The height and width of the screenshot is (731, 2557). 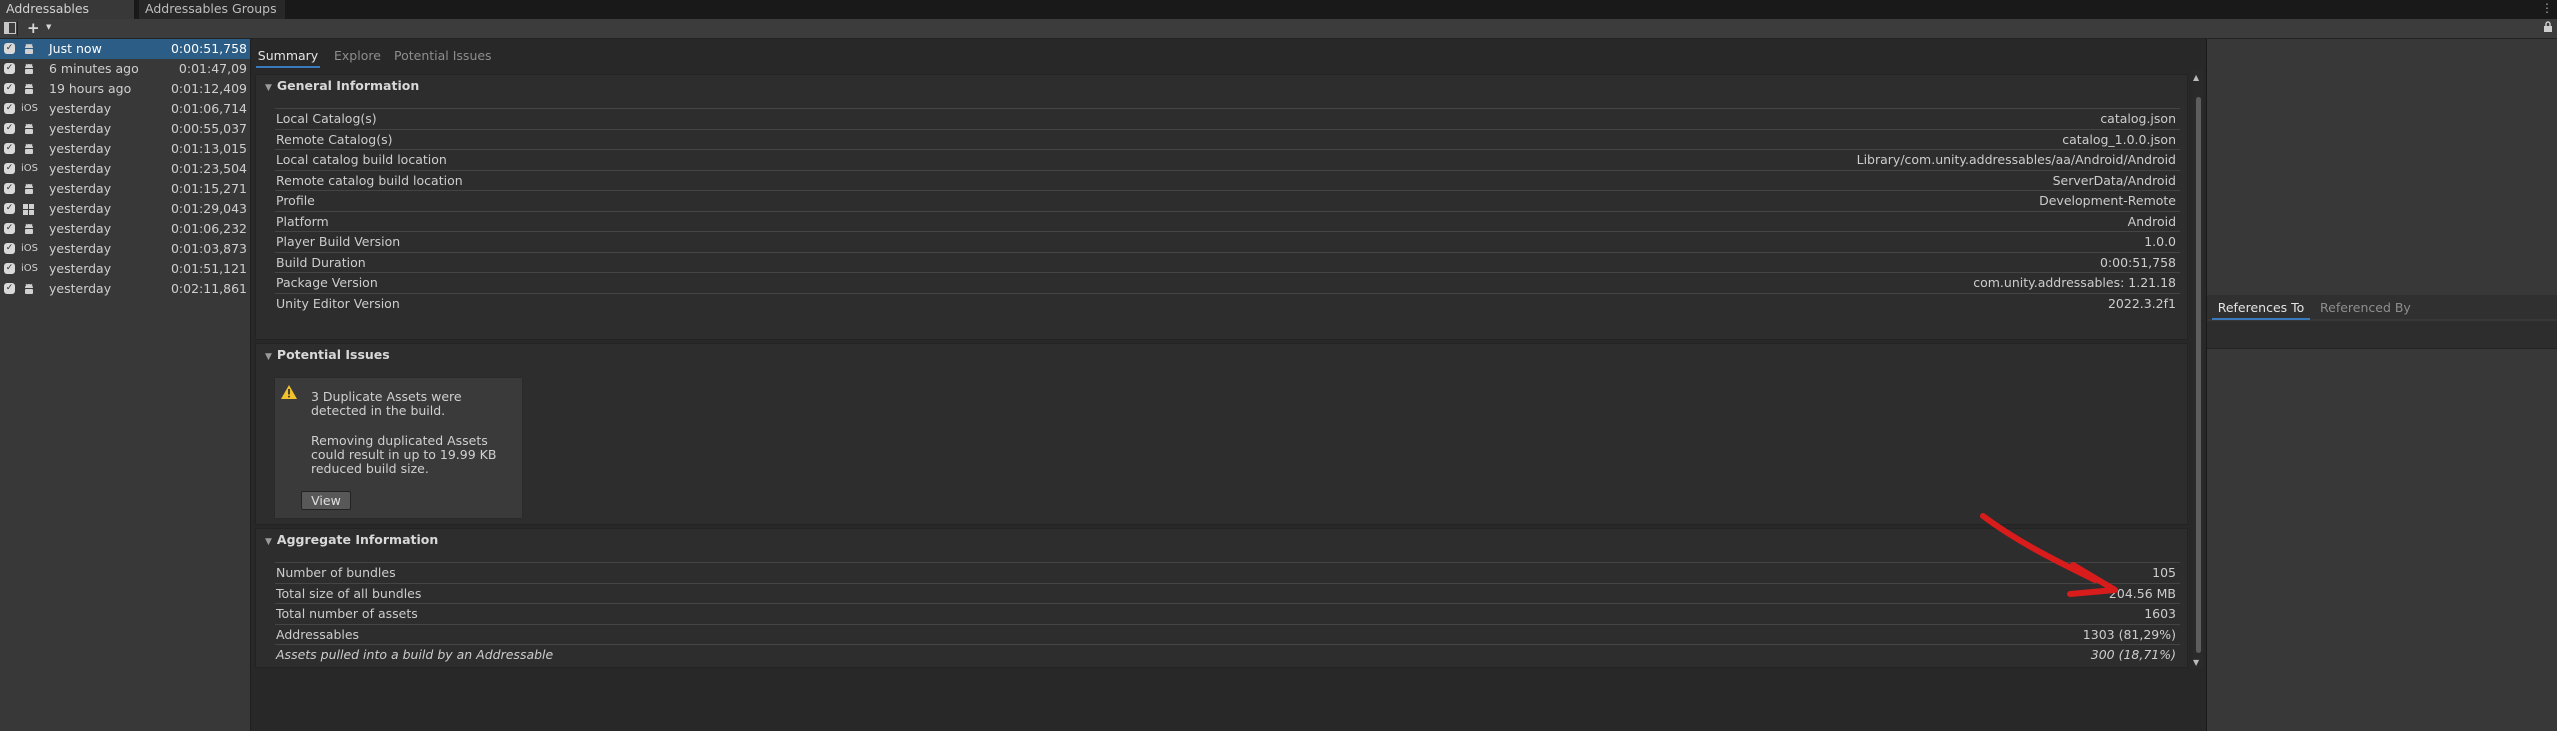 What do you see at coordinates (29, 268) in the screenshot?
I see `ios-icon: iOS` at bounding box center [29, 268].